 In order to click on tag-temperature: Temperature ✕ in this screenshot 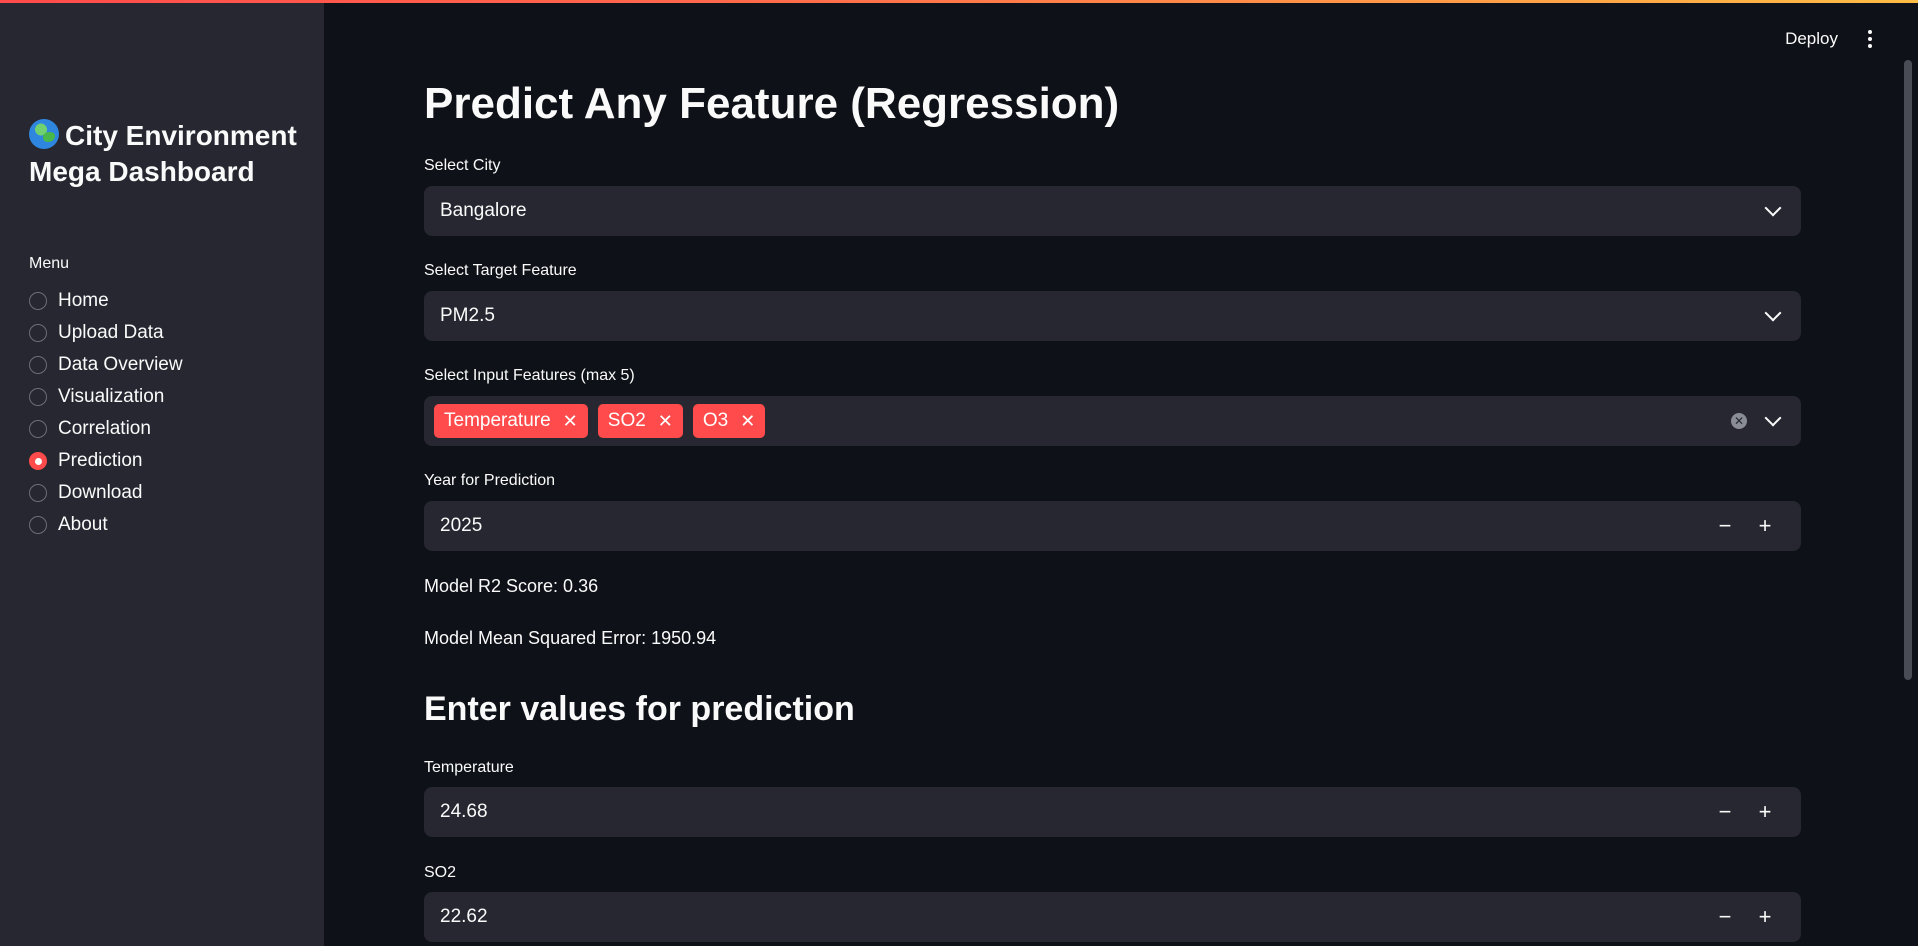, I will do `click(511, 421)`.